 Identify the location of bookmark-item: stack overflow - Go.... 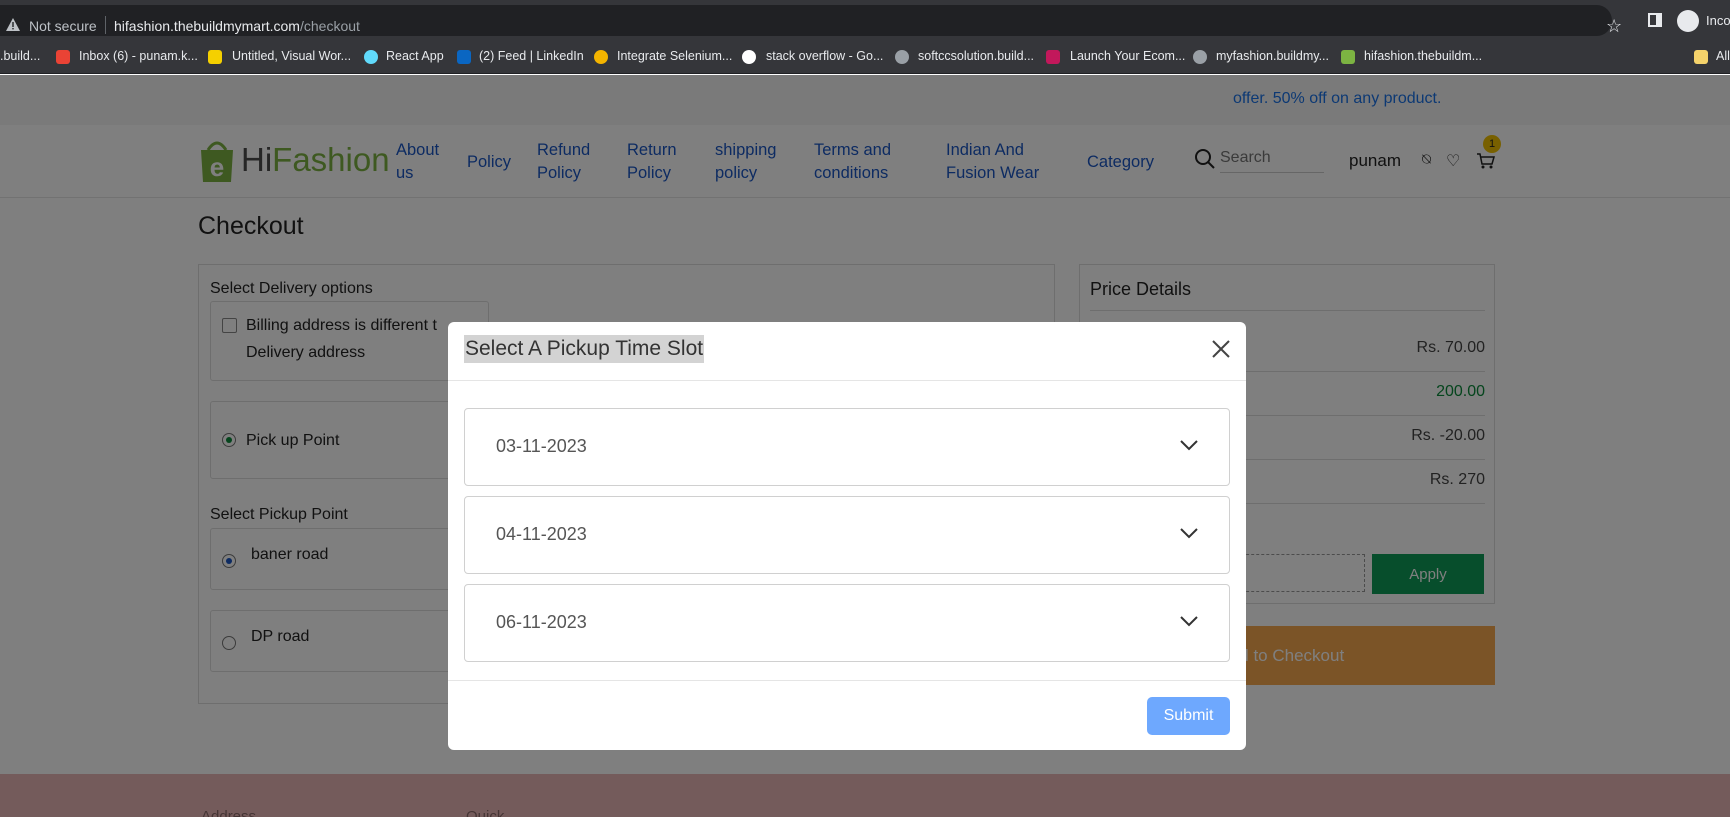
(824, 56).